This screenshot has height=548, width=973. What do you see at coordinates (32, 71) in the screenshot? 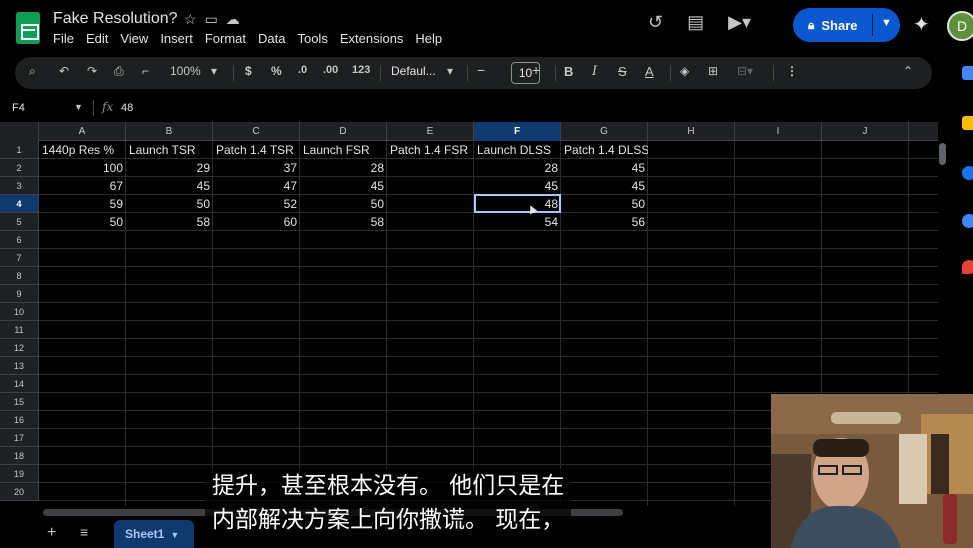
I see `search-icon: ⌕` at bounding box center [32, 71].